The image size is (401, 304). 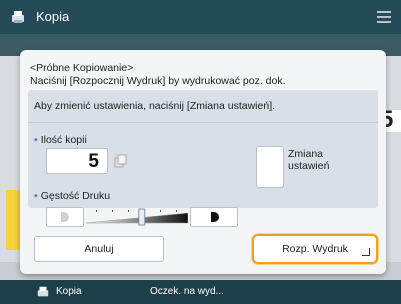 What do you see at coordinates (99, 249) in the screenshot?
I see `cancel-button: Anuluj` at bounding box center [99, 249].